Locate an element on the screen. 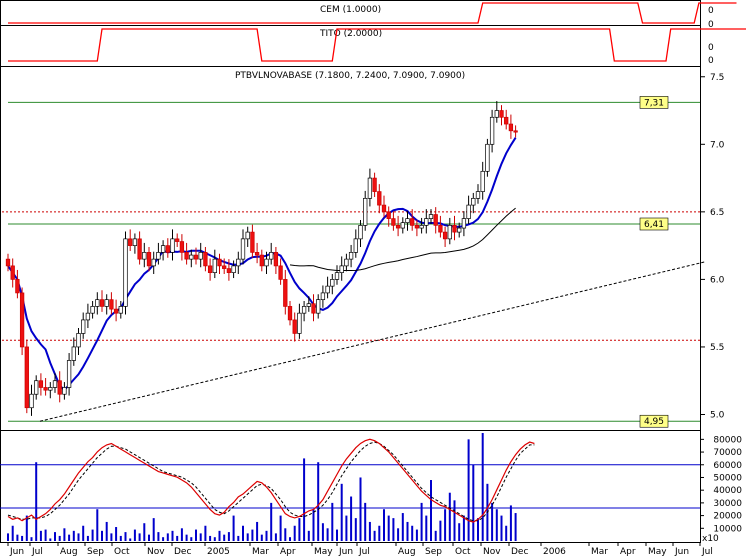 This screenshot has height=557, width=746. volume-y-tick-label: 30000 is located at coordinates (727, 504).